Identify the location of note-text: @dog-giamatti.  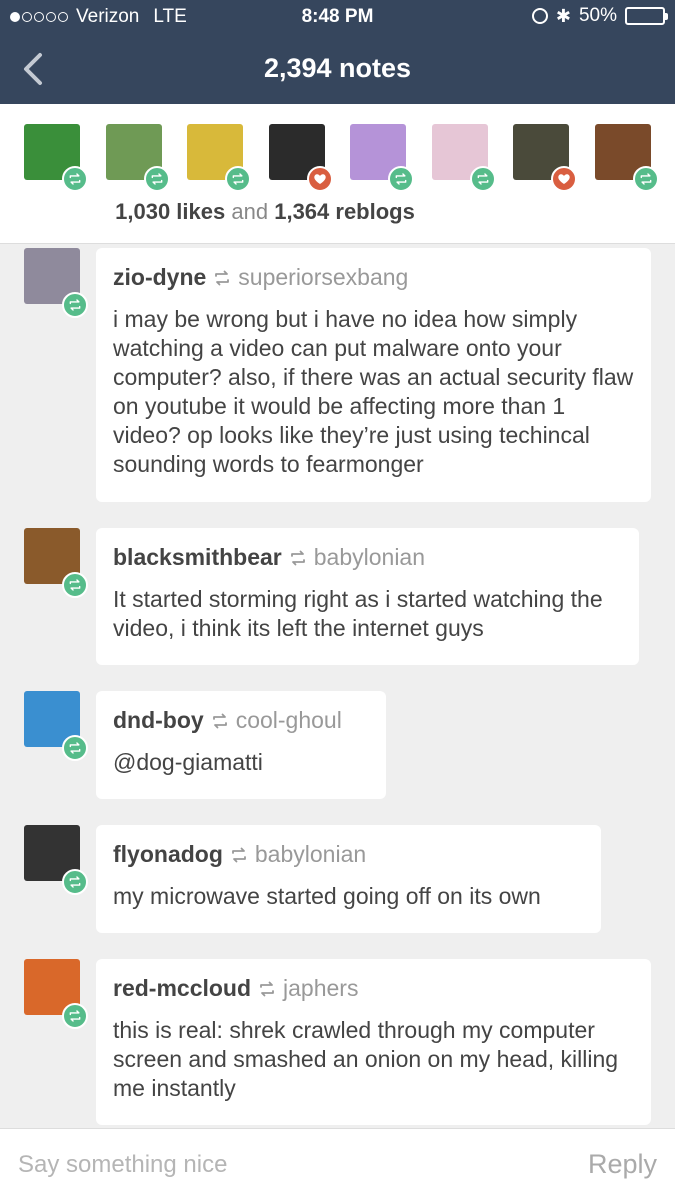
(188, 762).